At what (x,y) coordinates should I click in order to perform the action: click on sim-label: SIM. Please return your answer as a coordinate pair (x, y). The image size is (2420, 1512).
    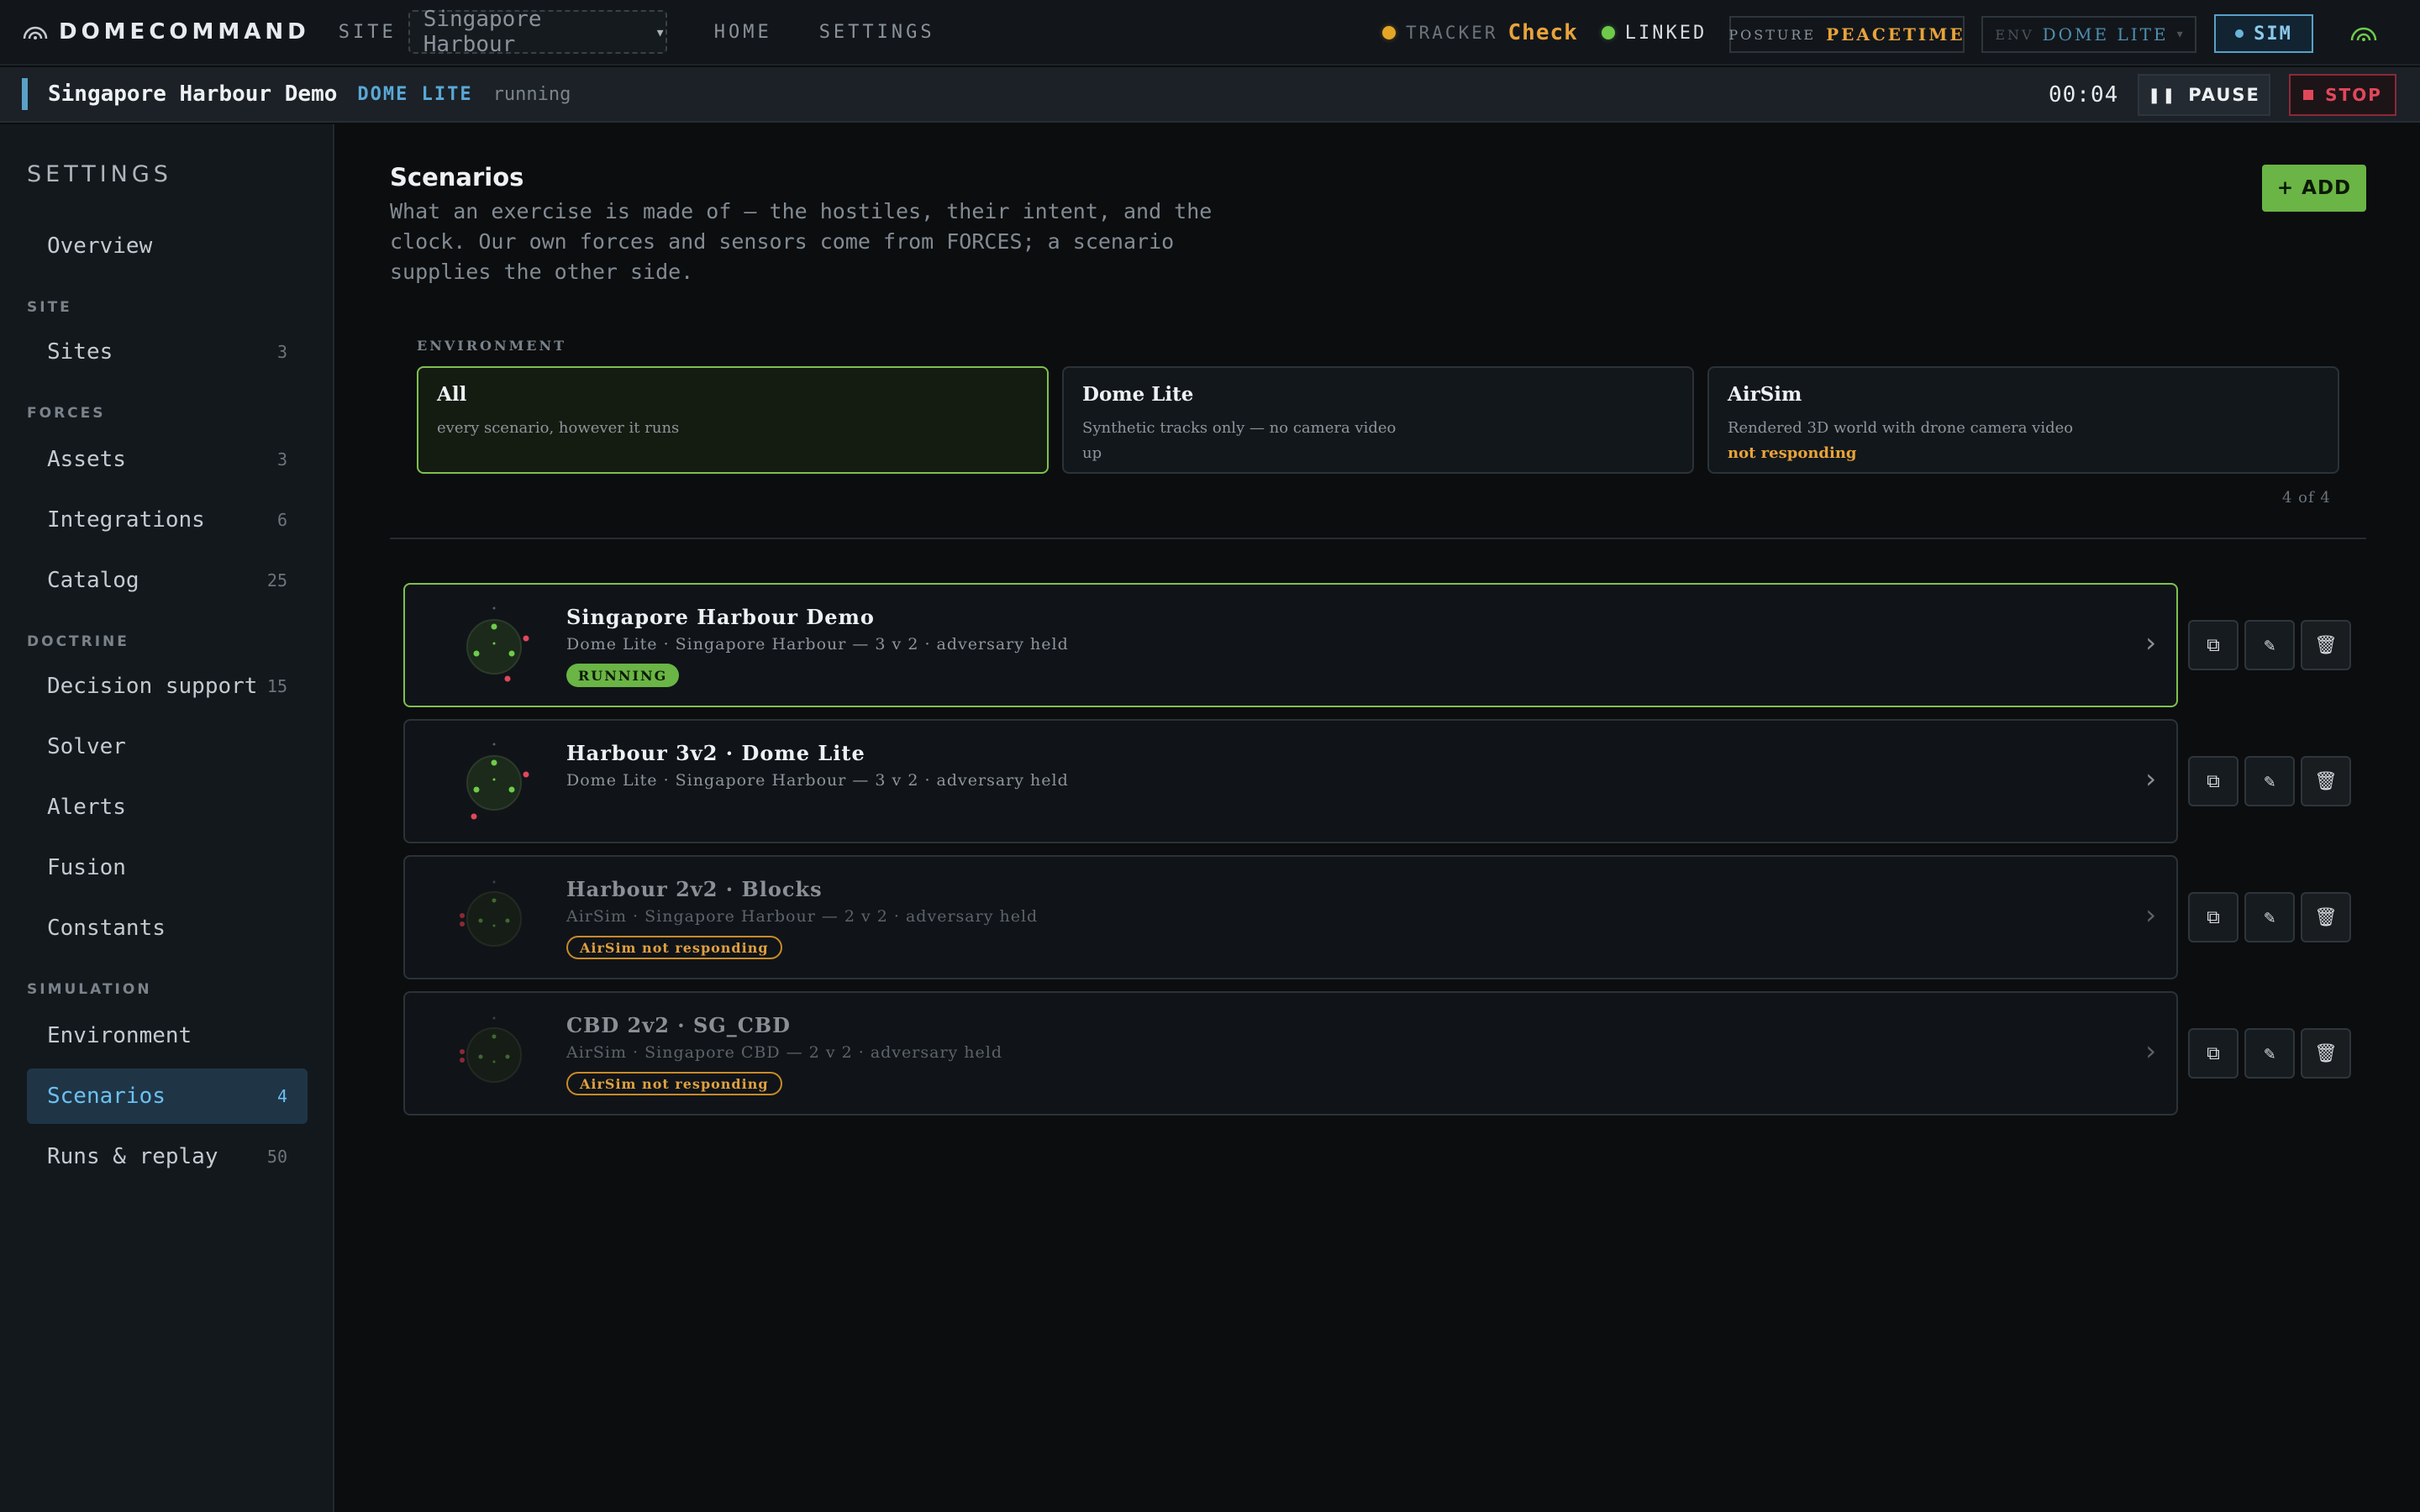
    Looking at the image, I should click on (2273, 34).